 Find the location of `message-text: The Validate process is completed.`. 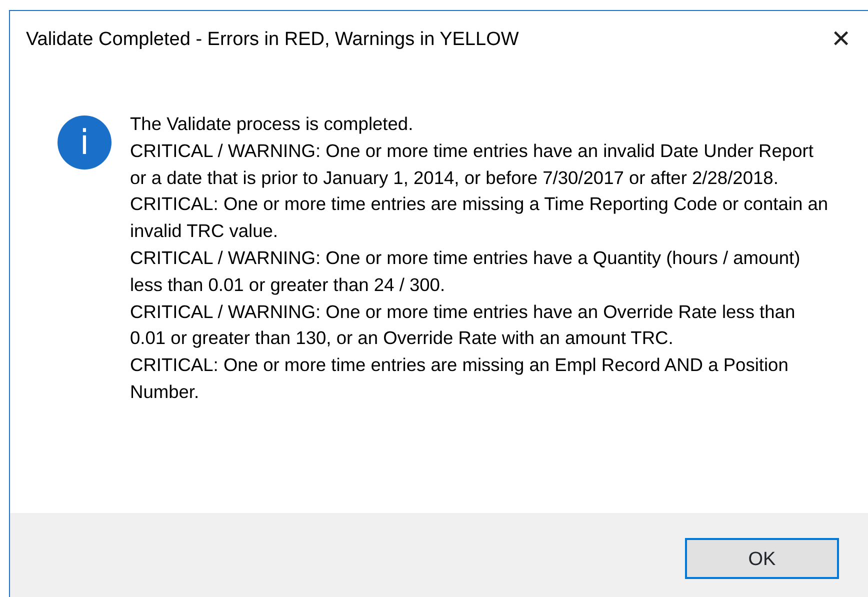

message-text: The Validate process is completed. is located at coordinates (272, 124).